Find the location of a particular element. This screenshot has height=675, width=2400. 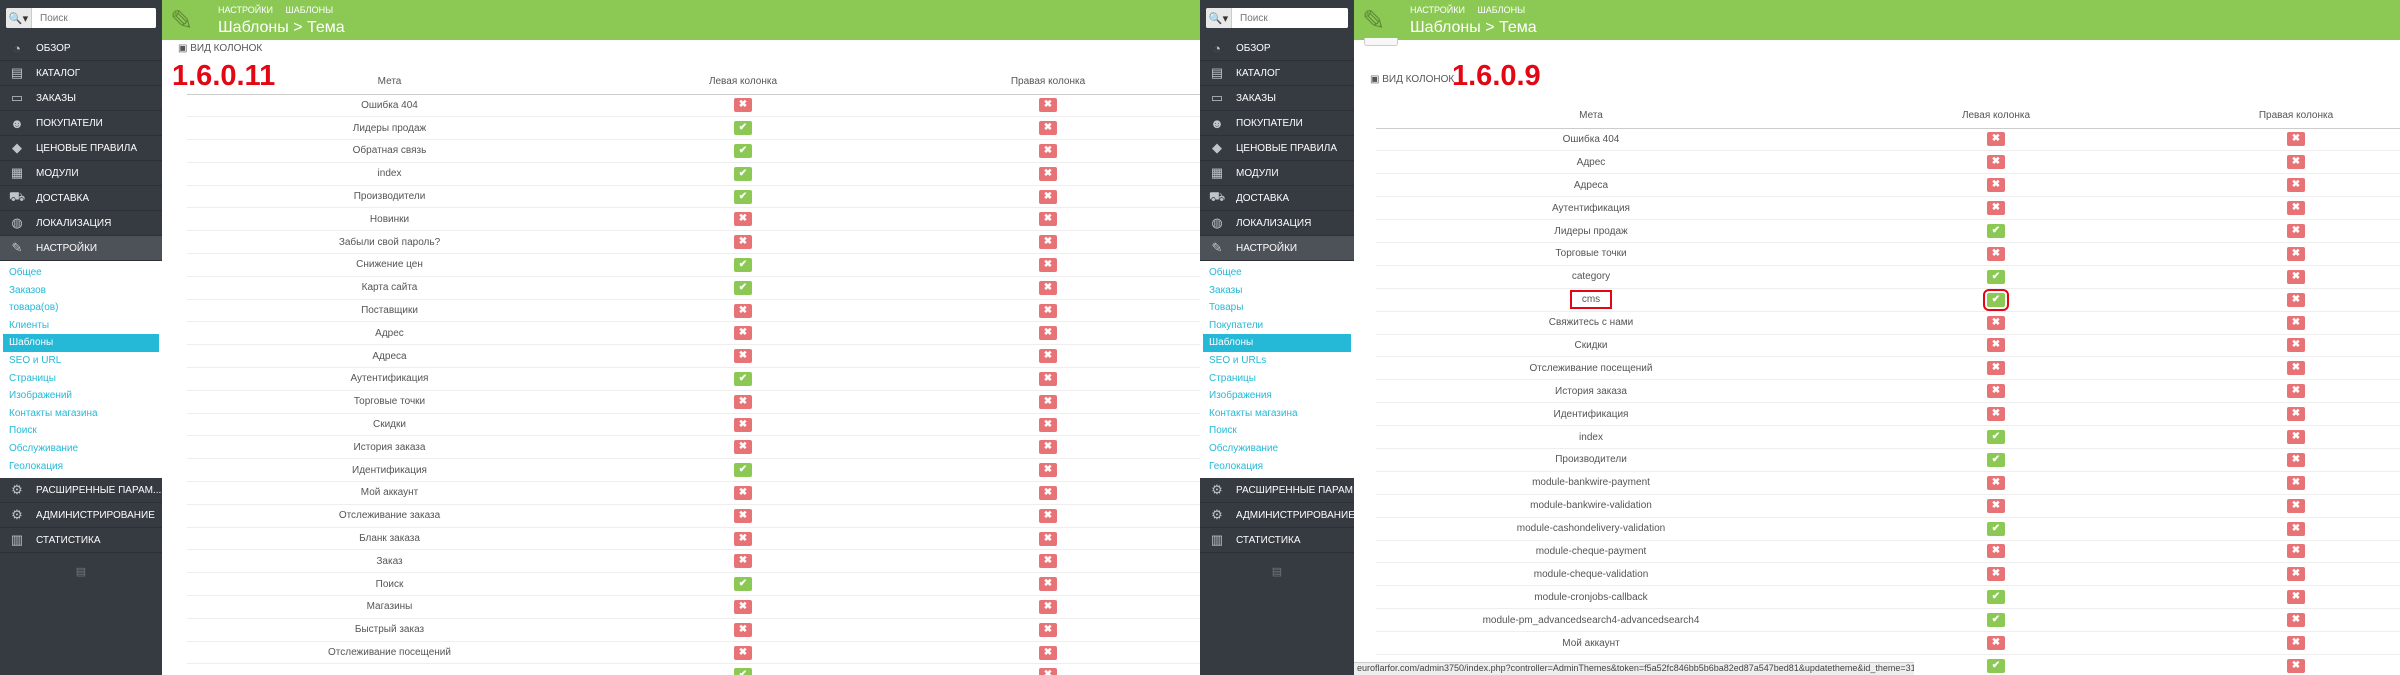

submenu-item: Заказы is located at coordinates (1277, 291).